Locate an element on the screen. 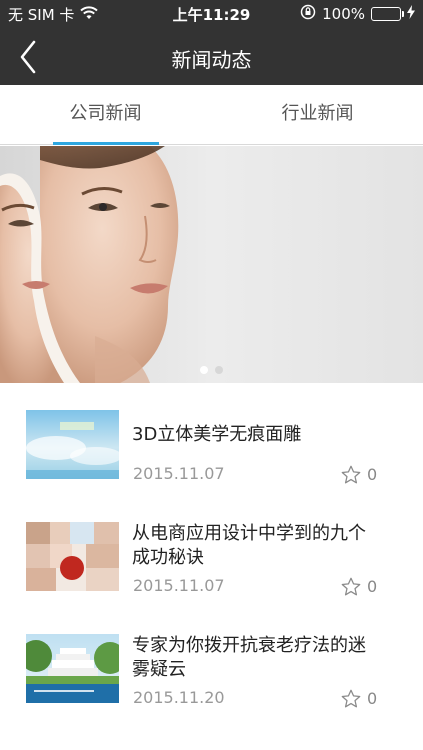 The width and height of the screenshot is (423, 750). news-item: 专家为你拨开抗衰老疗法的迷雾疑云 2015.11.20 0 is located at coordinates (211, 663).